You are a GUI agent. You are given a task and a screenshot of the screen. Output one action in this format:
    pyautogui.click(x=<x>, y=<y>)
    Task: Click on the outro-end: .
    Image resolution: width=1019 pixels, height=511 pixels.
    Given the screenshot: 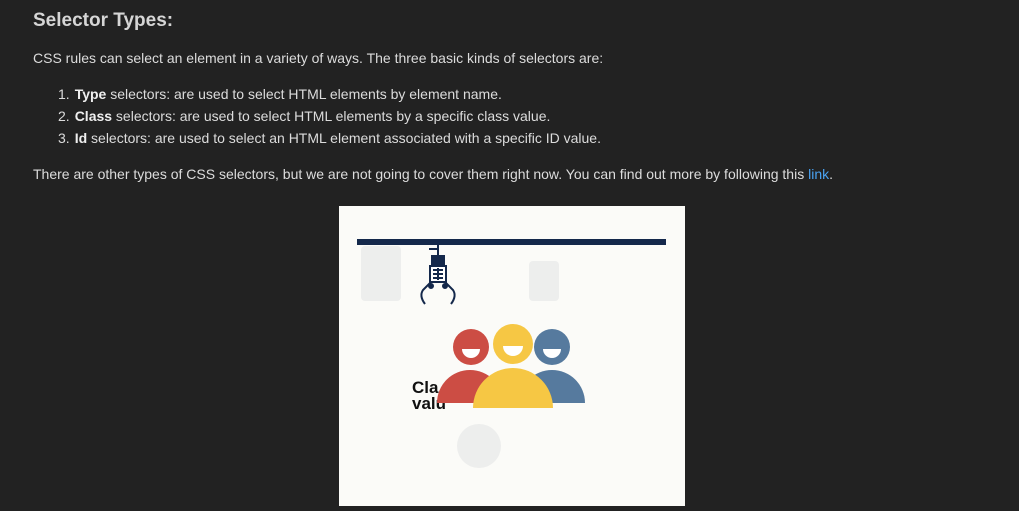 What is the action you would take?
    pyautogui.click(x=831, y=174)
    